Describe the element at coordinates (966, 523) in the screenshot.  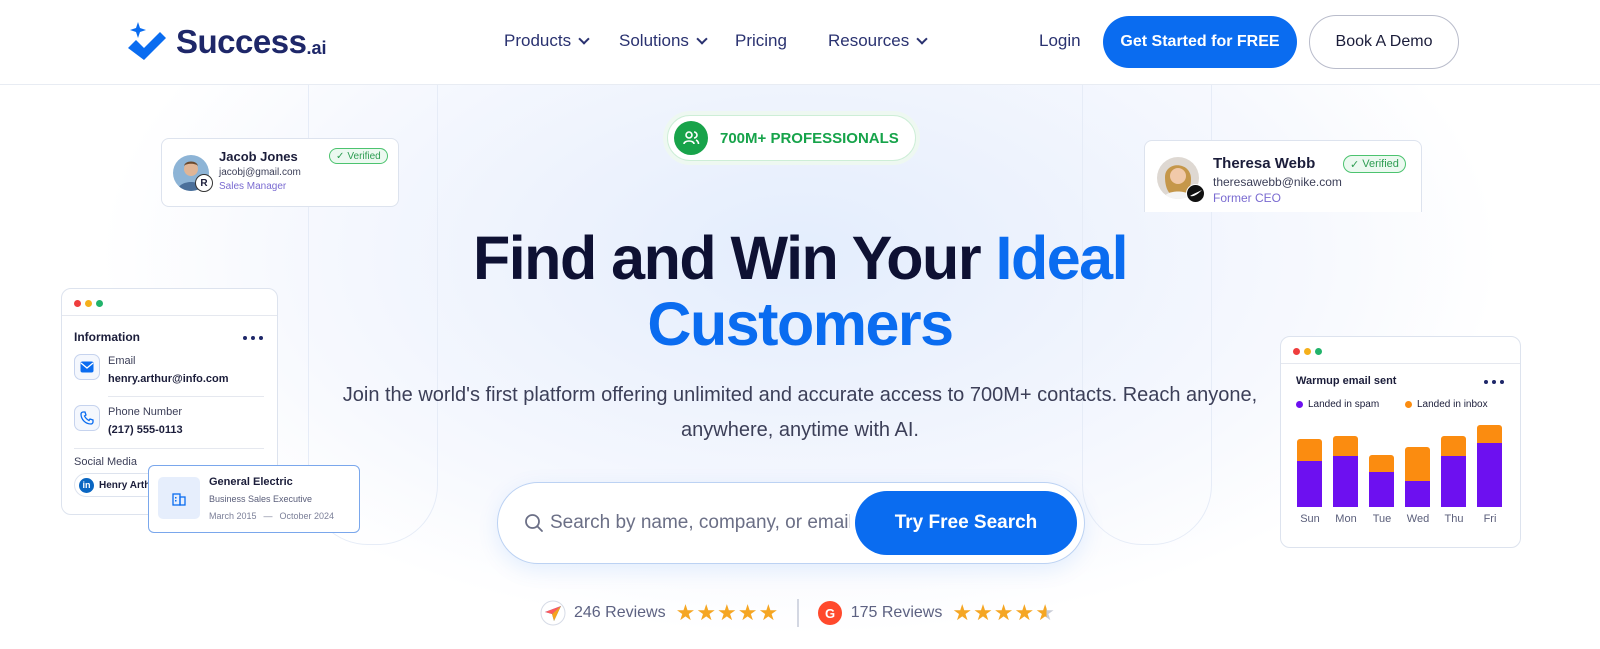
I see `try-free-search-button: Try Free Search` at that location.